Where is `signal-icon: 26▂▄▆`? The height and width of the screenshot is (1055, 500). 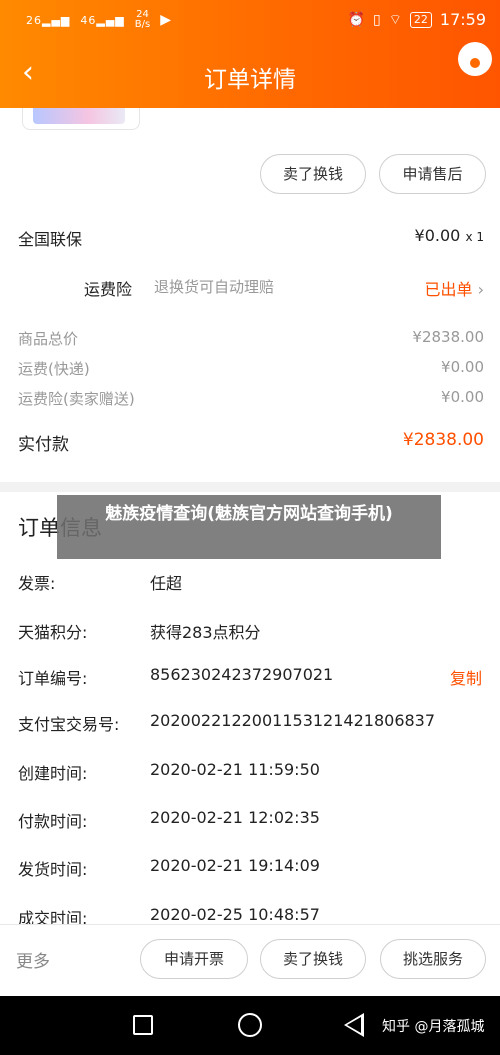 signal-icon: 26▂▄▆ is located at coordinates (48, 20).